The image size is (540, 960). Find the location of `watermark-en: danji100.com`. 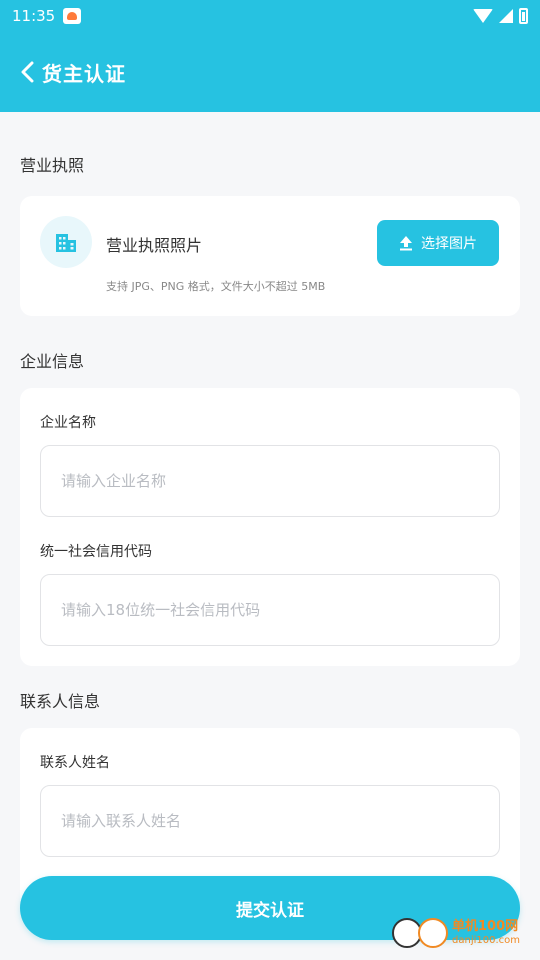

watermark-en: danji100.com is located at coordinates (486, 940).